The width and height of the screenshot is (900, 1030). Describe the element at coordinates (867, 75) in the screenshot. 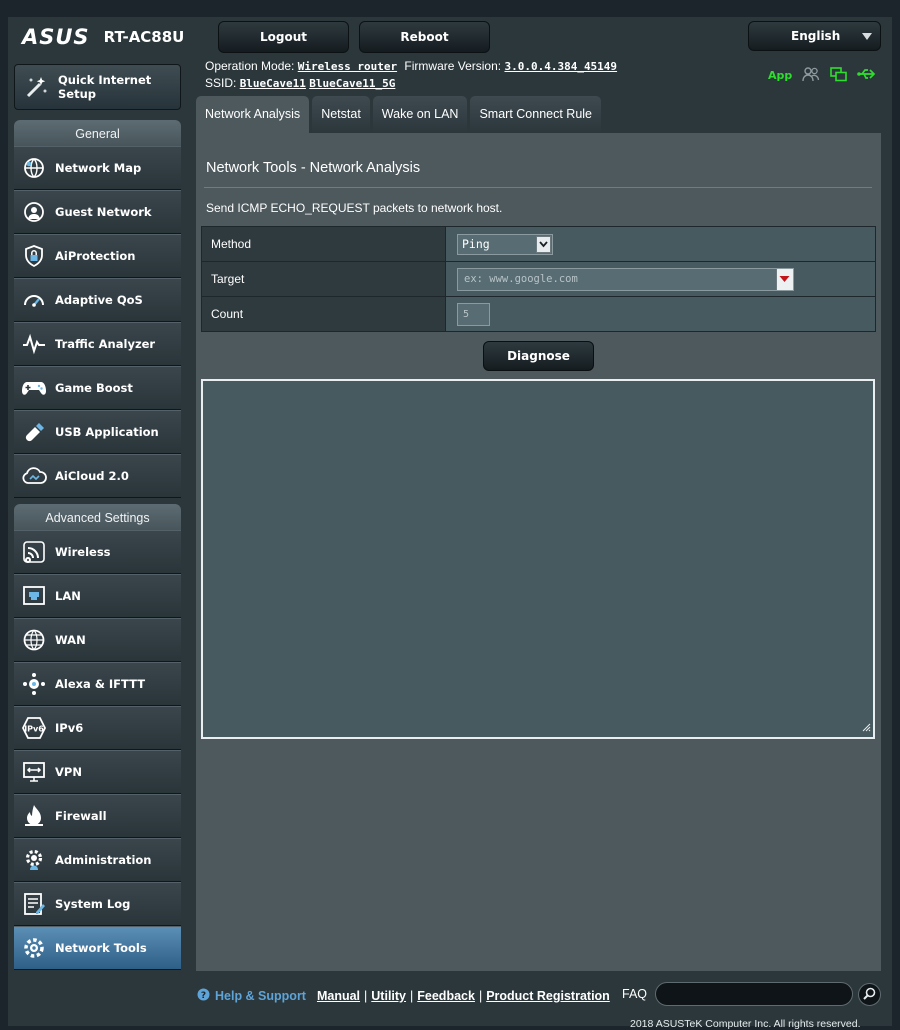

I see `usb-icon` at that location.